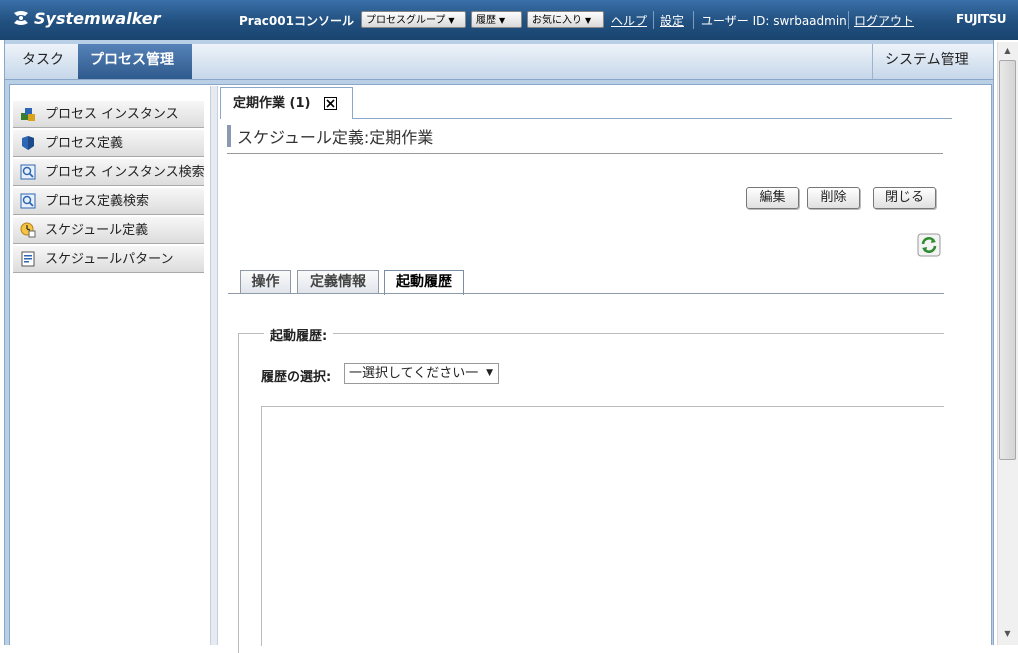 This screenshot has height=653, width=1018. I want to click on product-name: Systemwalker, so click(97, 18).